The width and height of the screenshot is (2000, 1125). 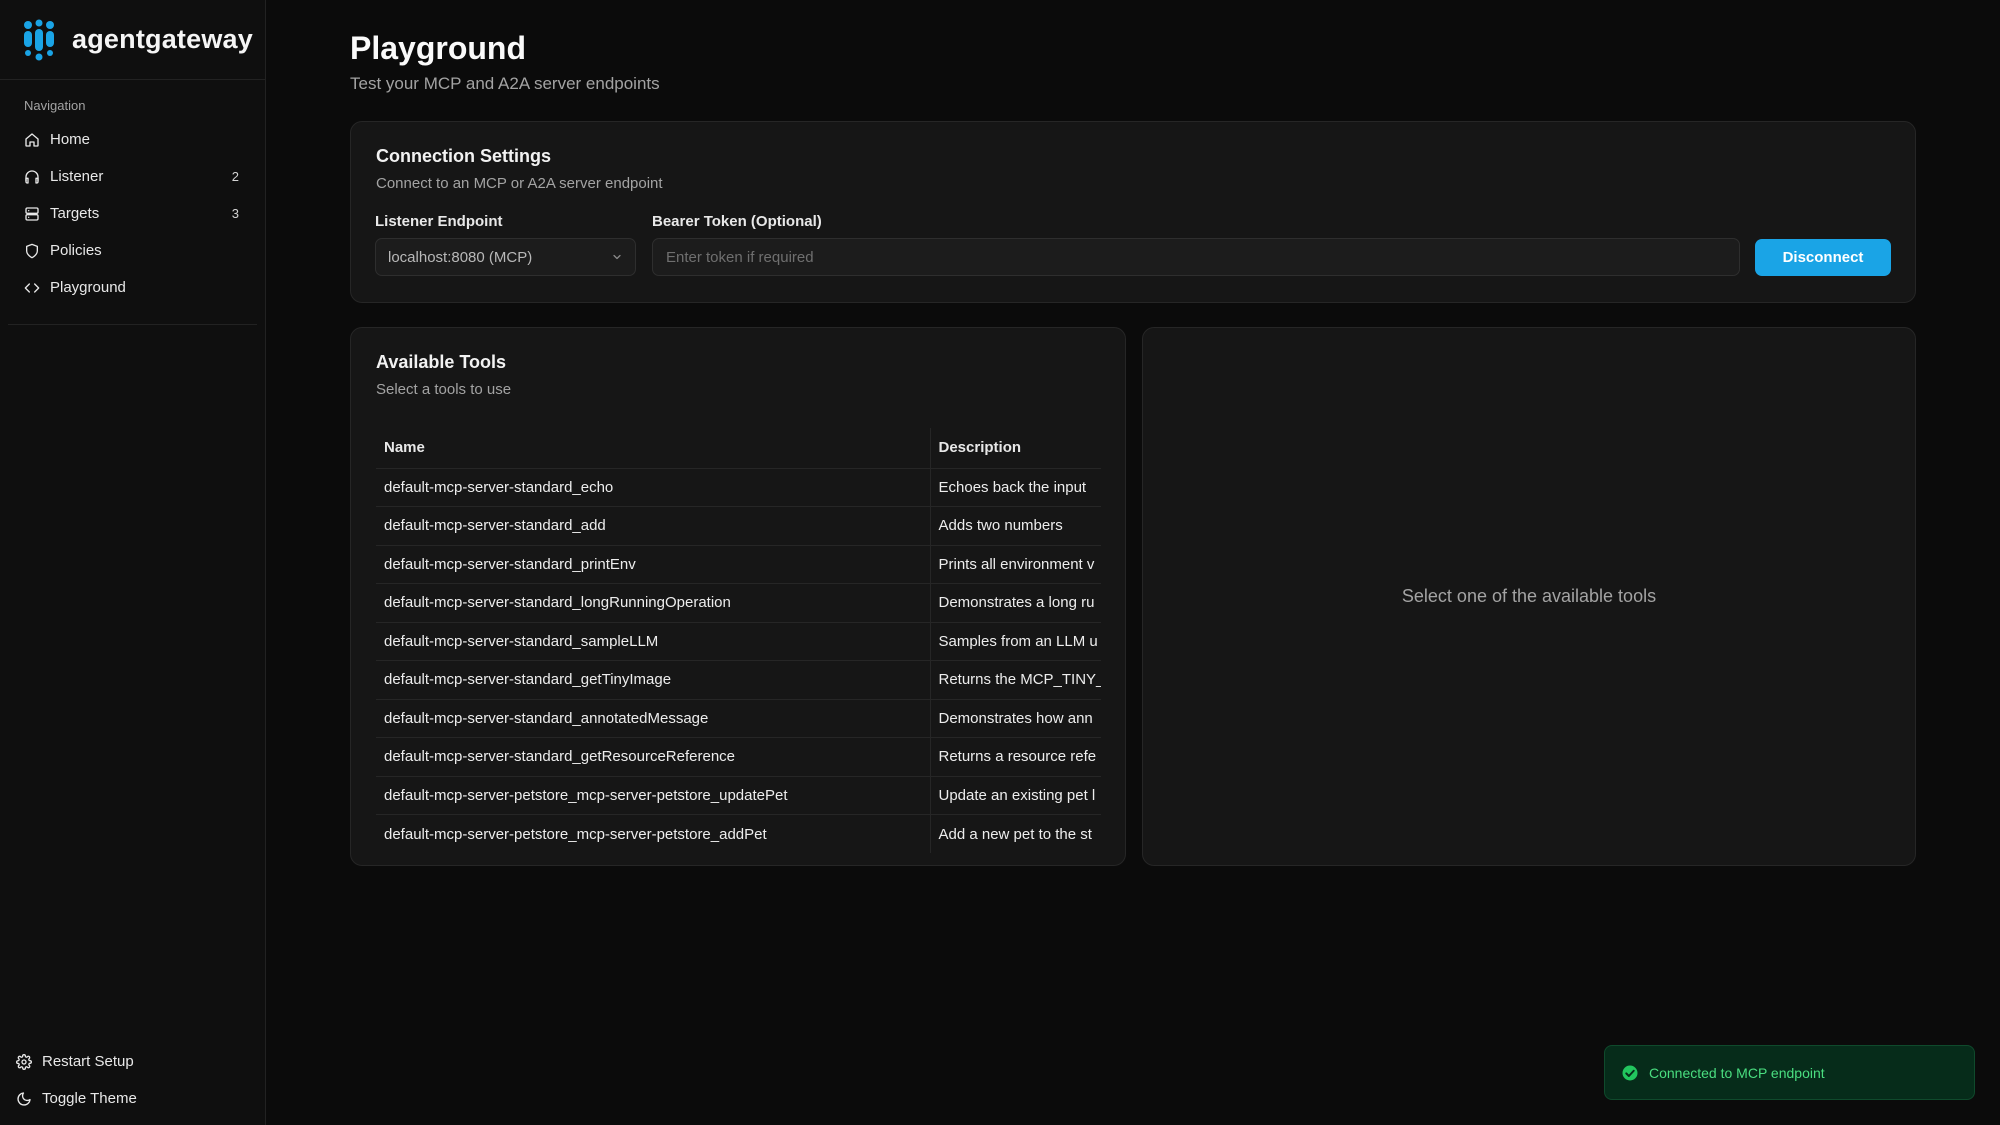 What do you see at coordinates (55, 105) in the screenshot?
I see `nav-heading: Navigation` at bounding box center [55, 105].